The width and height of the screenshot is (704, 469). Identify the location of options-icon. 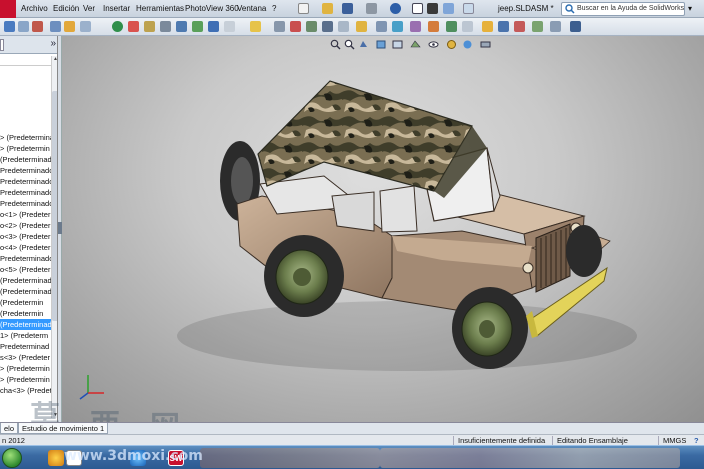
(468, 8).